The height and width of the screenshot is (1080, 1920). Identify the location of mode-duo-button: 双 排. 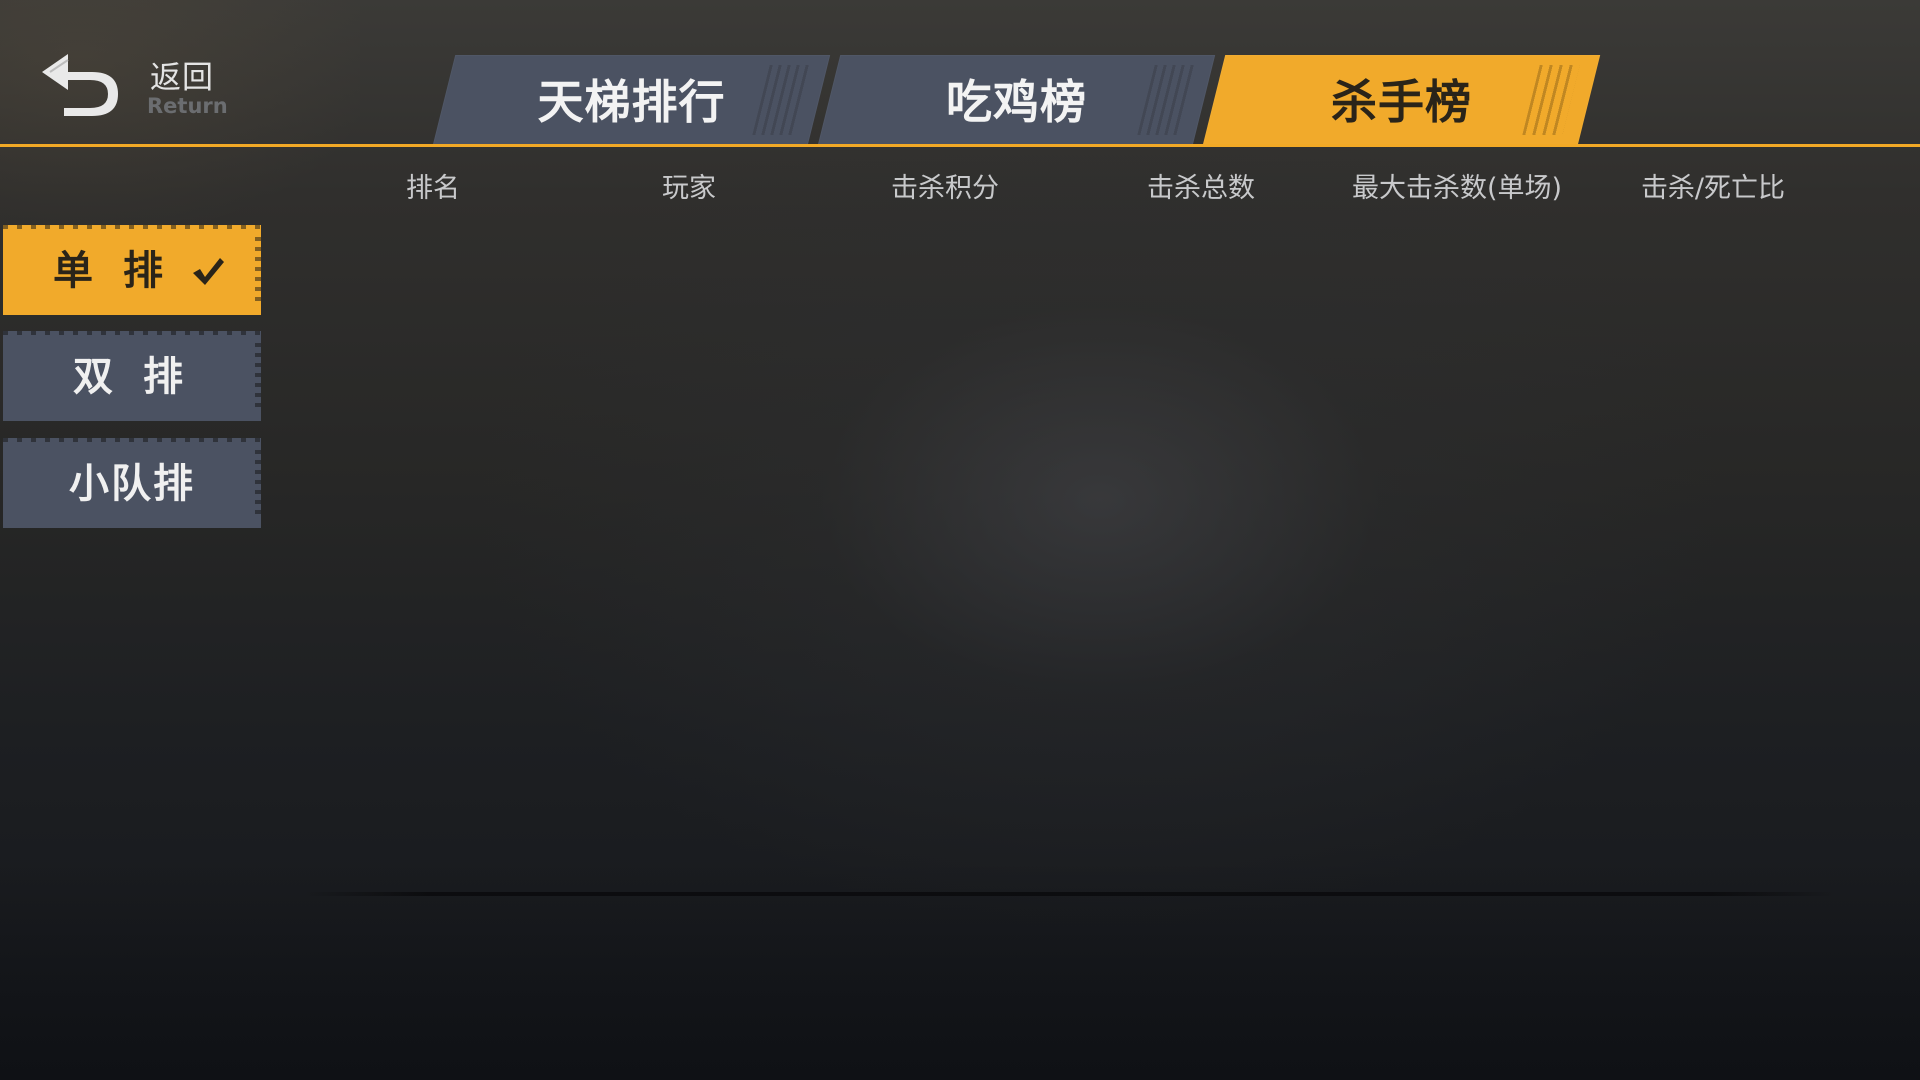
(132, 376).